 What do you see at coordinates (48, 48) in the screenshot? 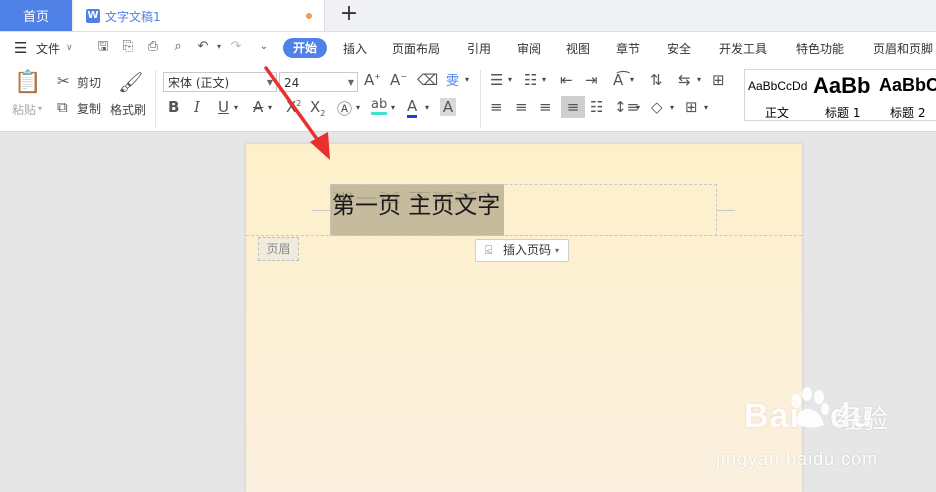
I see `file-menu: 文件` at bounding box center [48, 48].